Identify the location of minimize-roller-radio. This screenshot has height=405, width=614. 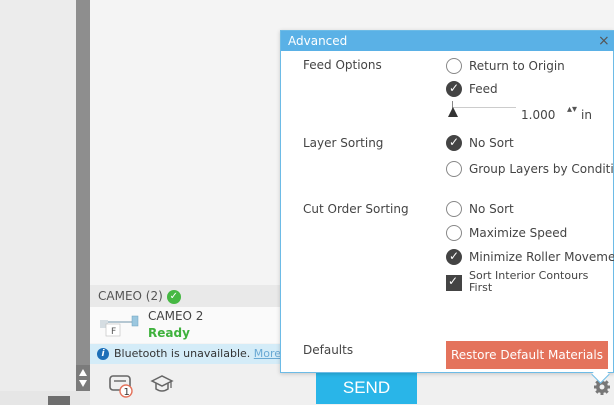
(454, 257).